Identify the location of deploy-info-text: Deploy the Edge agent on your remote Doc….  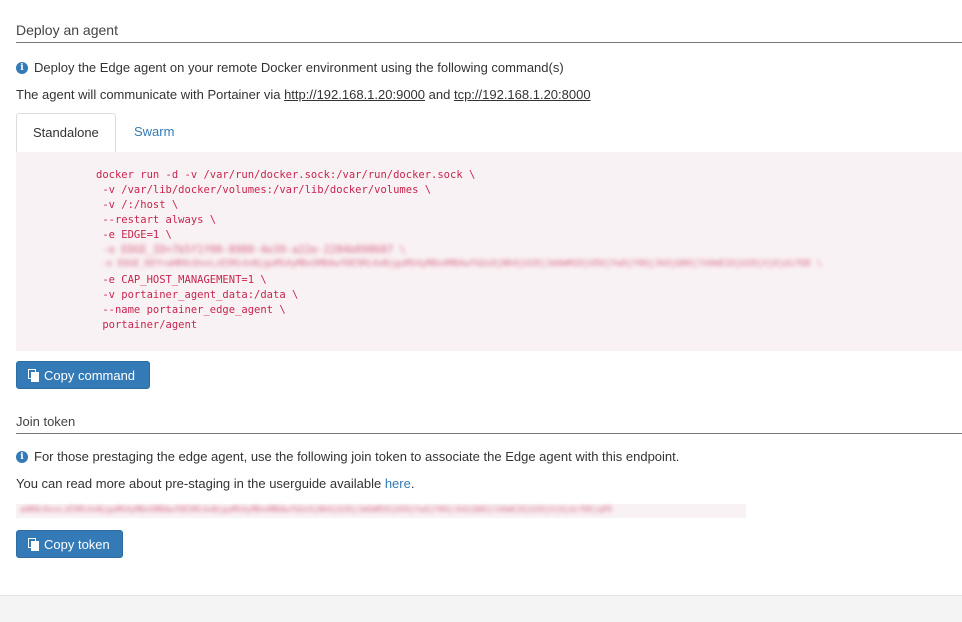
(299, 67).